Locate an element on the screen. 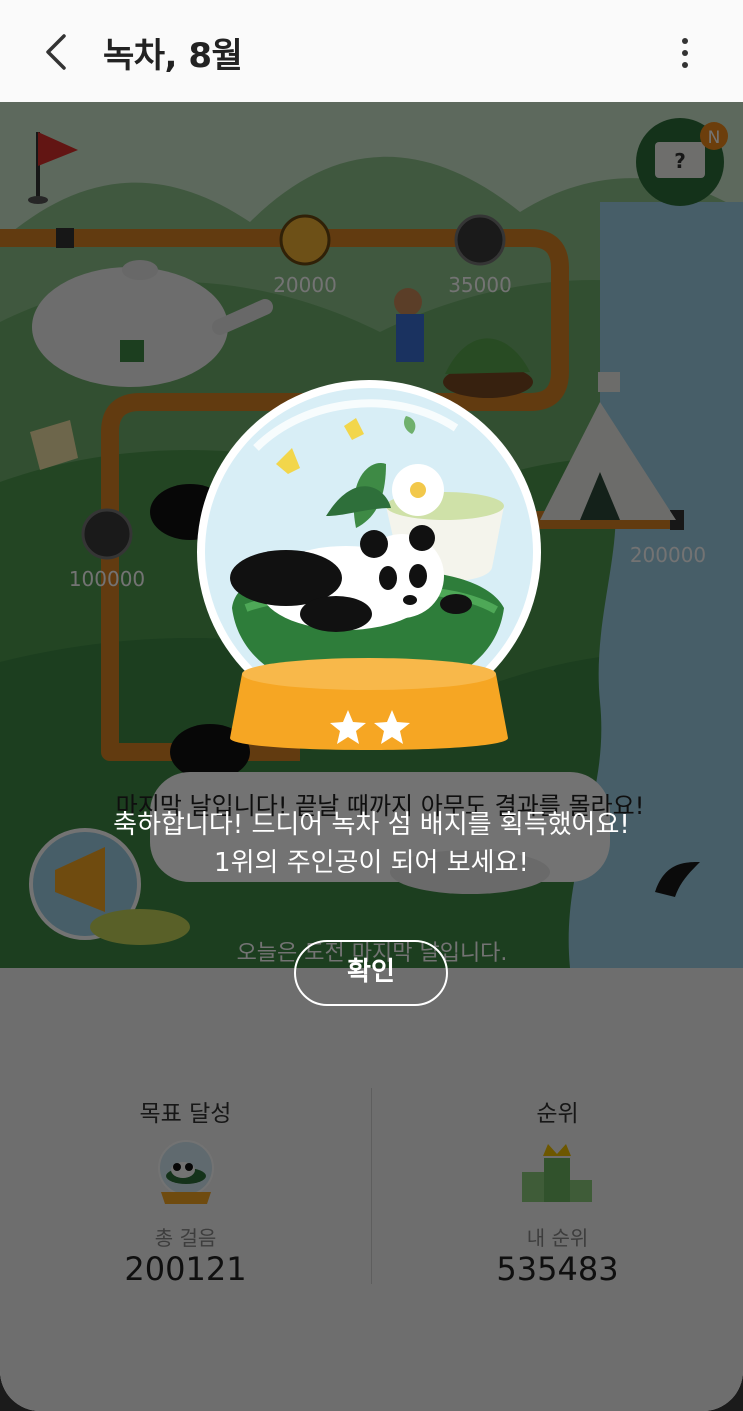 This screenshot has width=743, height=1411. mystery-badge-mark: ? is located at coordinates (680, 161).